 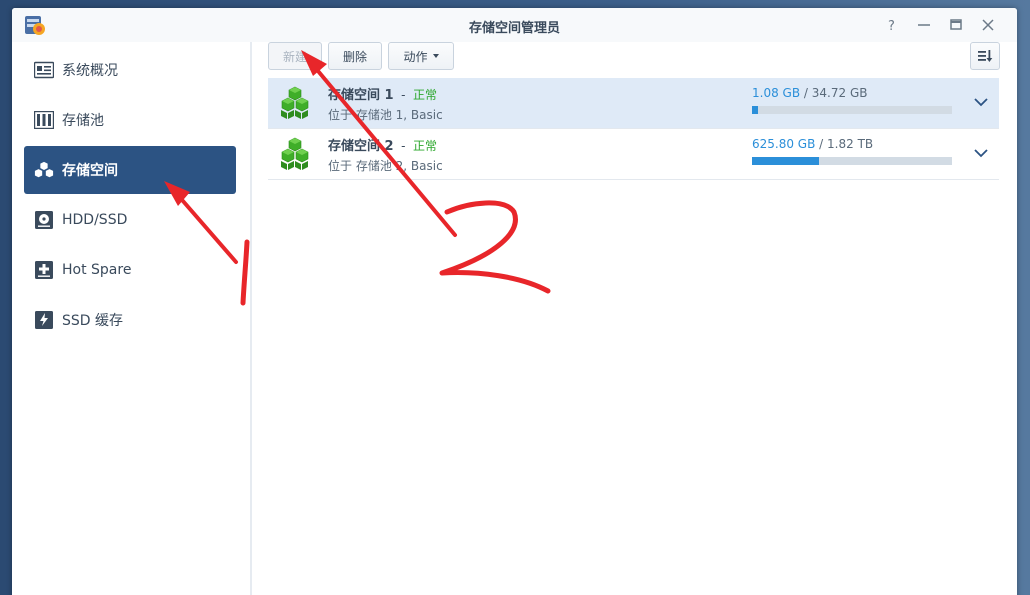 What do you see at coordinates (83, 121) in the screenshot?
I see `sidebar-item-label: 存储池` at bounding box center [83, 121].